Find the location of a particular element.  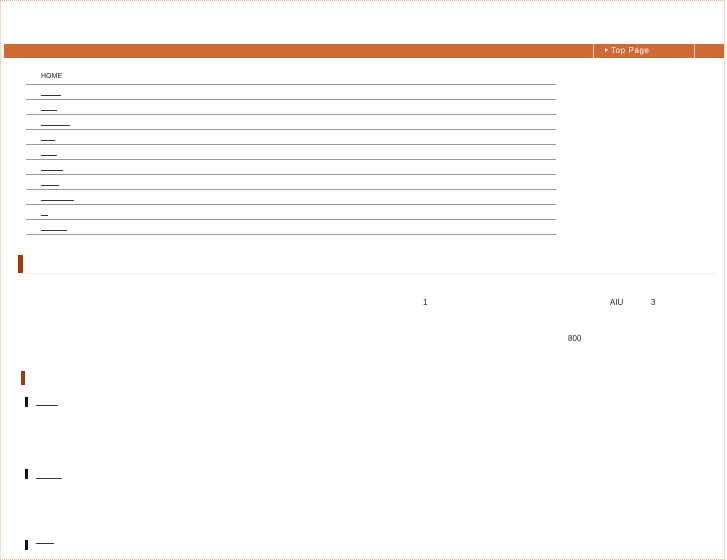

section-divider is located at coordinates (371, 273).